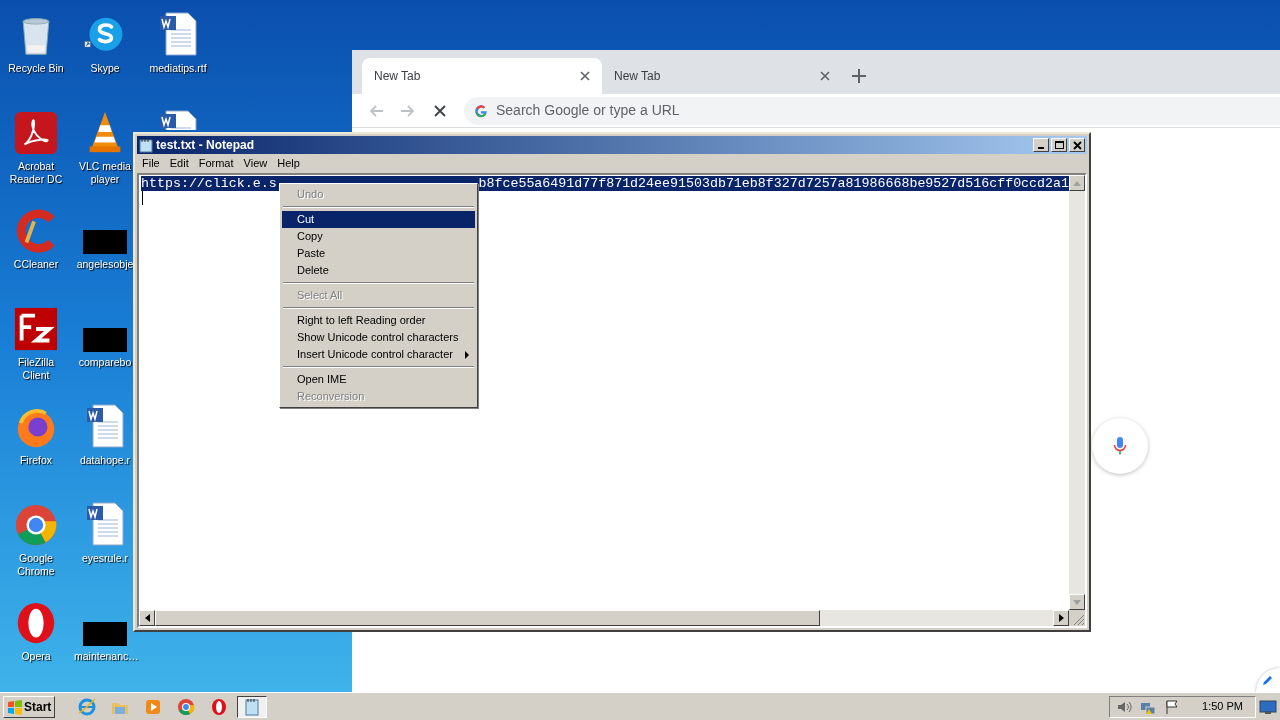 The width and height of the screenshot is (1280, 720). Describe the element at coordinates (87, 706) in the screenshot. I see `e-logo-icon` at that location.